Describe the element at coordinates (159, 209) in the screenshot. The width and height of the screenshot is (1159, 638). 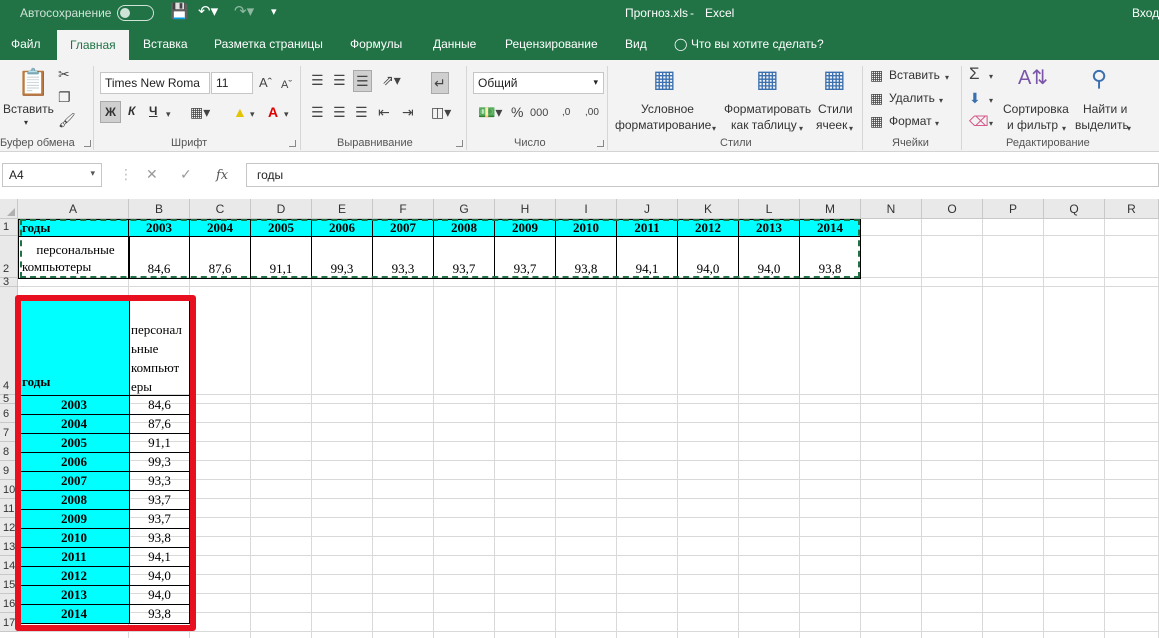
I see `column-header-B: B` at that location.